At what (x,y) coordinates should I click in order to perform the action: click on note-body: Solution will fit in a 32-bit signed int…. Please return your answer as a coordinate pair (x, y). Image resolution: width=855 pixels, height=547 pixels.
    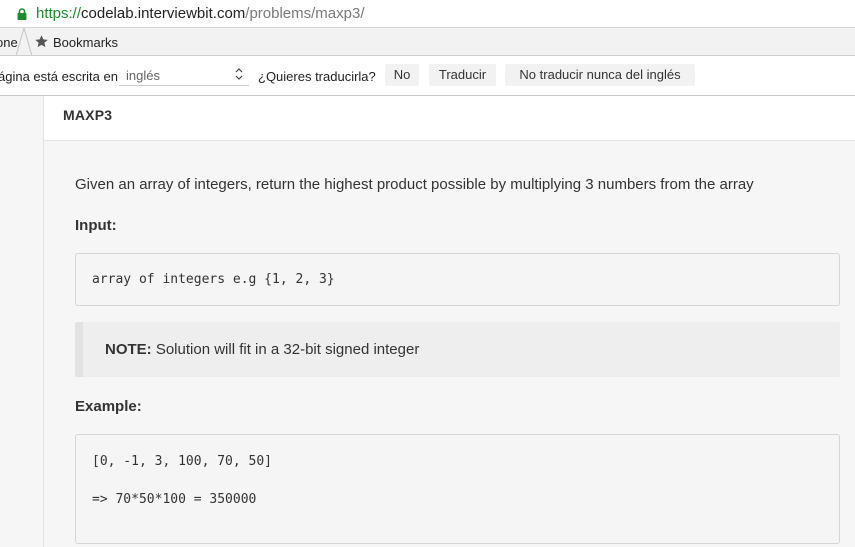
    Looking at the image, I should click on (285, 349).